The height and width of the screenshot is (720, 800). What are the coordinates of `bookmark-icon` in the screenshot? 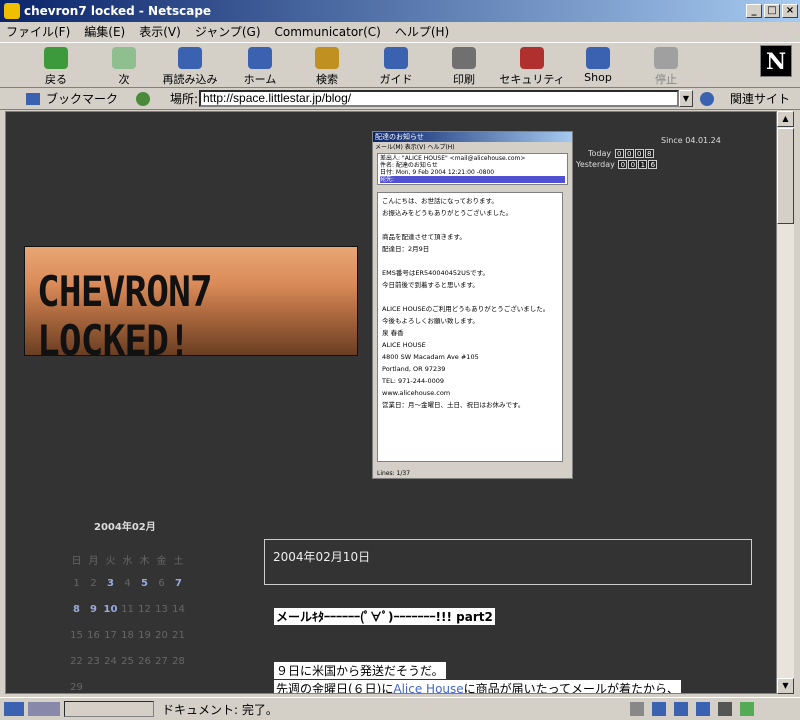 It's located at (33, 98).